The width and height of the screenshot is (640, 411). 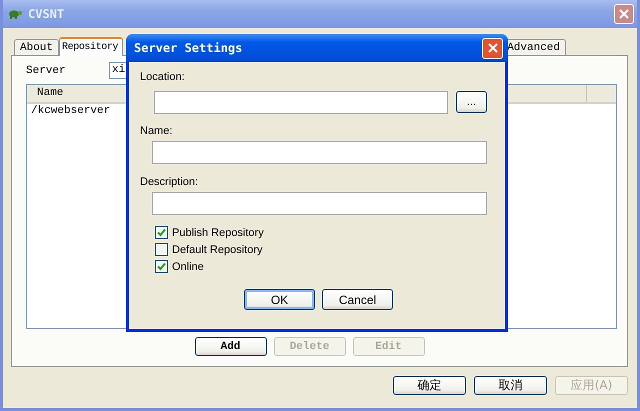 What do you see at coordinates (279, 299) in the screenshot?
I see `dialog-button: OK` at bounding box center [279, 299].